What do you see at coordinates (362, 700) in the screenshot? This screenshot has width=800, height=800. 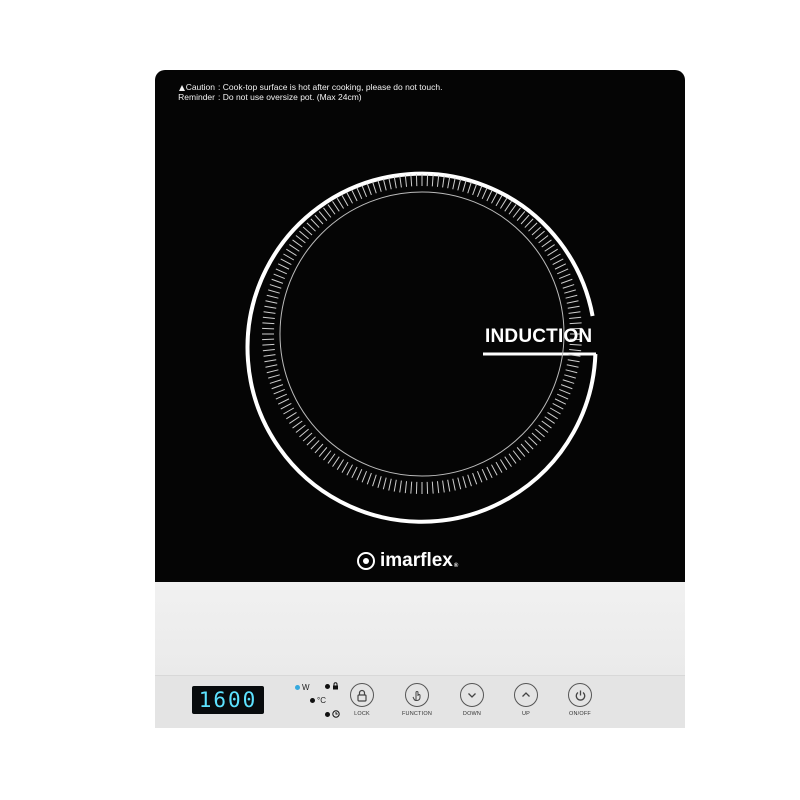 I see `lock-button: LOCK` at bounding box center [362, 700].